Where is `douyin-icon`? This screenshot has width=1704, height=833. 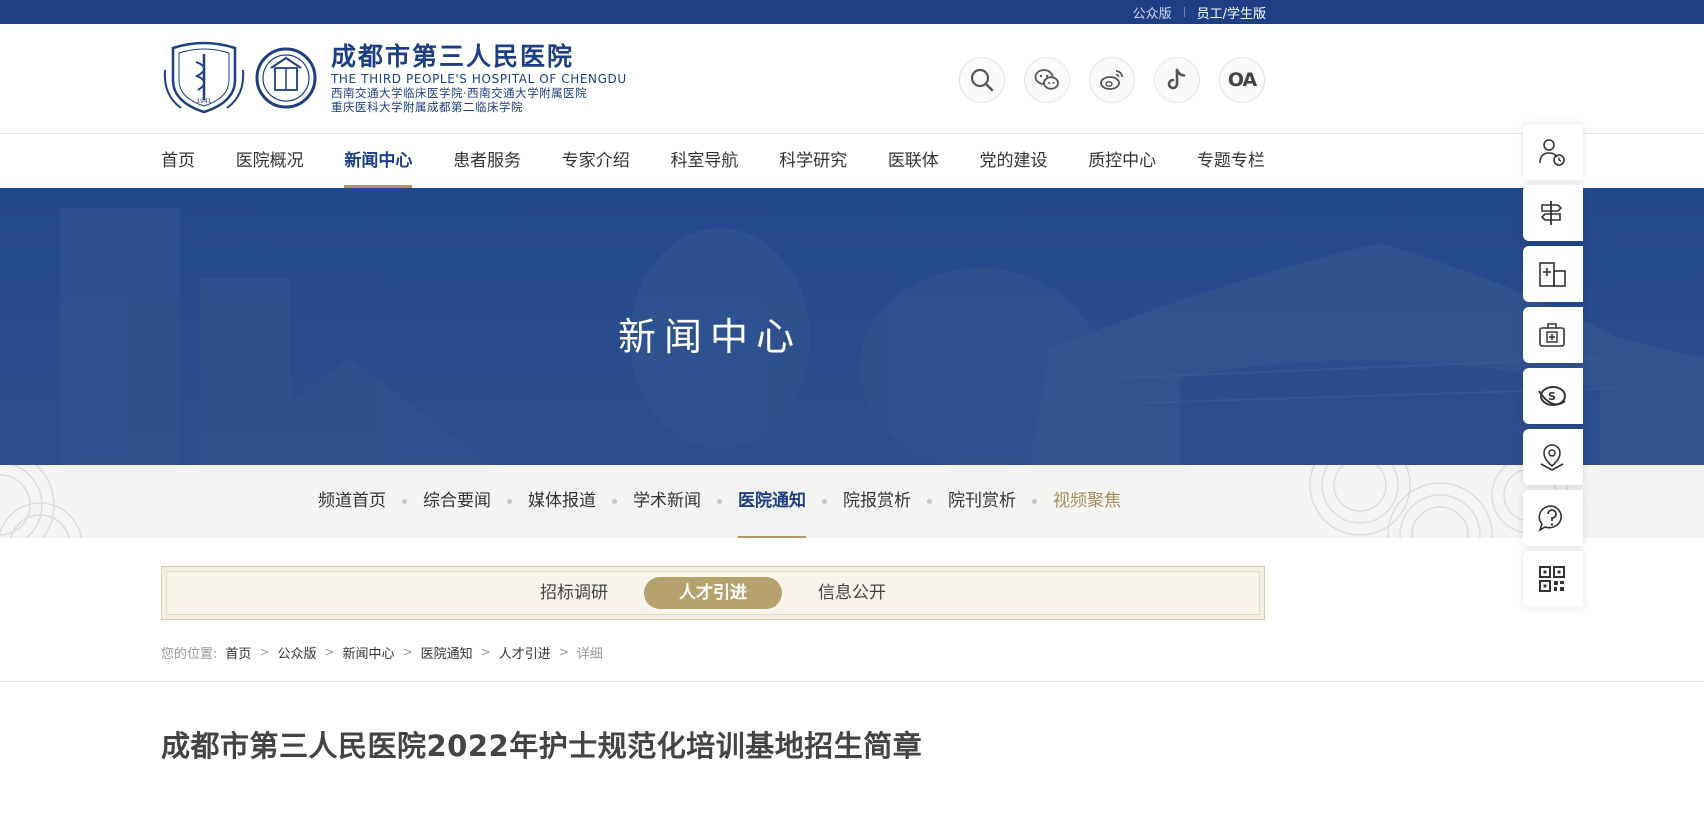 douyin-icon is located at coordinates (1176, 79).